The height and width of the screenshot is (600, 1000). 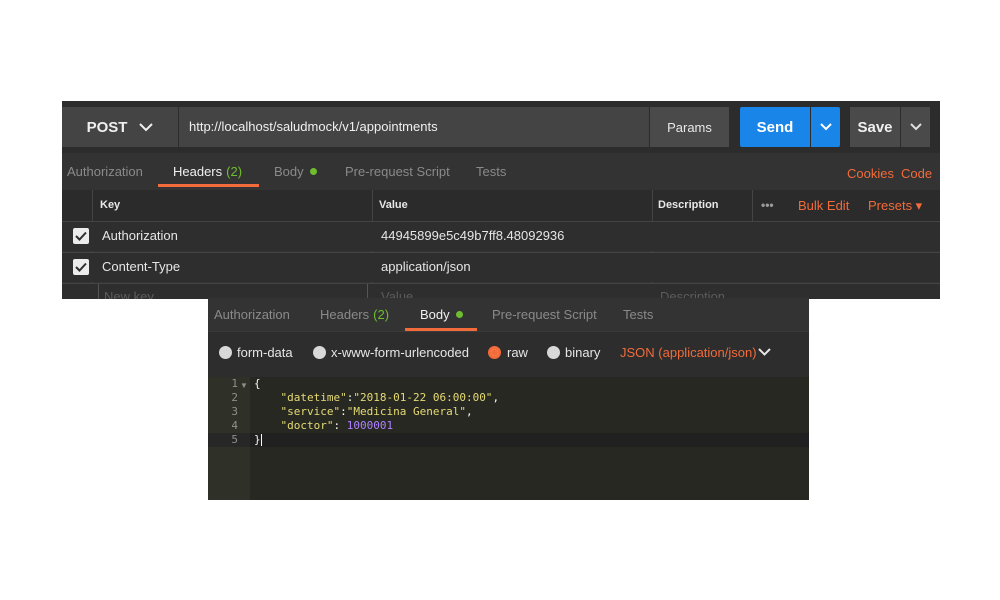 I want to click on column-key: Key, so click(x=110, y=205).